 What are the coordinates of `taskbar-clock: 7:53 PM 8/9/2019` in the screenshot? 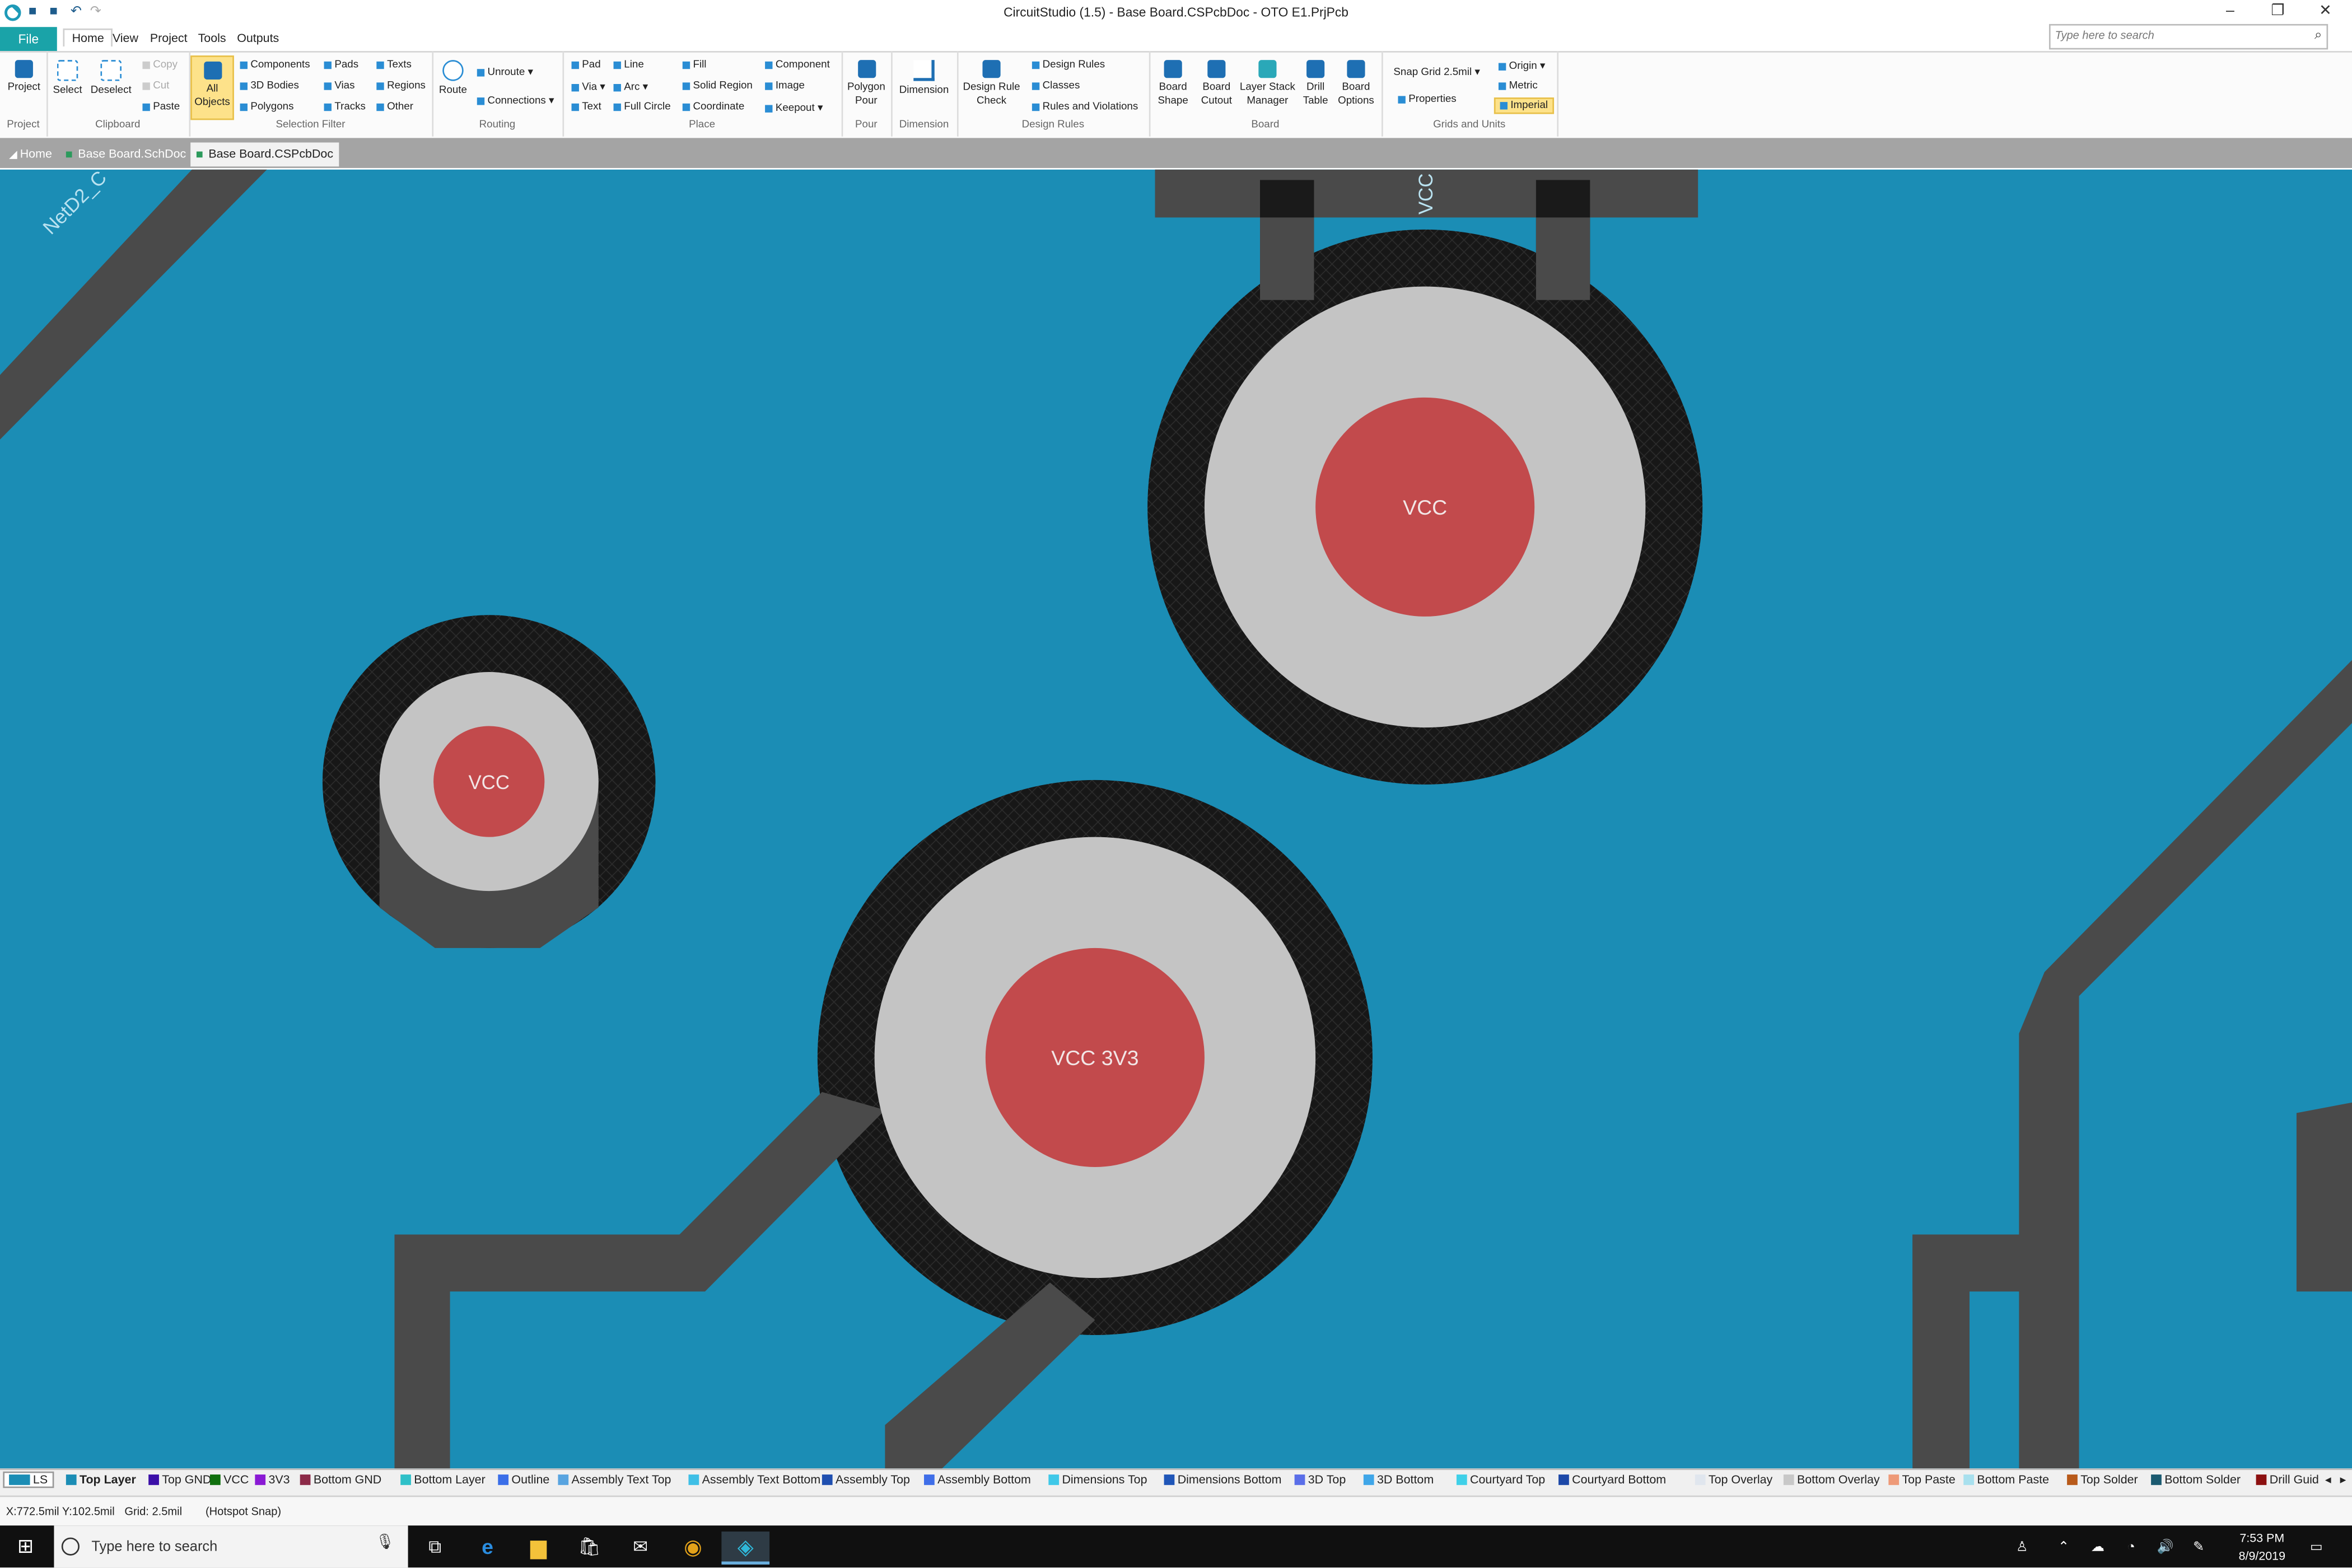 It's located at (2262, 1548).